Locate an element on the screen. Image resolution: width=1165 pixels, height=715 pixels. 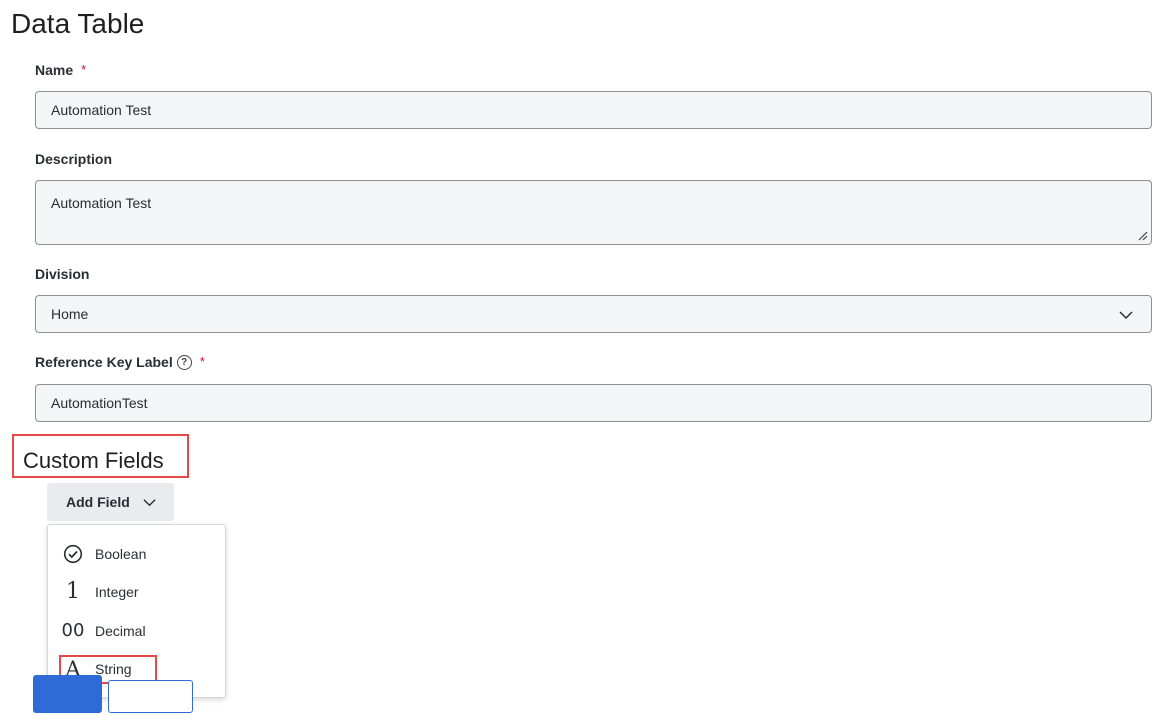
division-select: Home is located at coordinates (593, 314).